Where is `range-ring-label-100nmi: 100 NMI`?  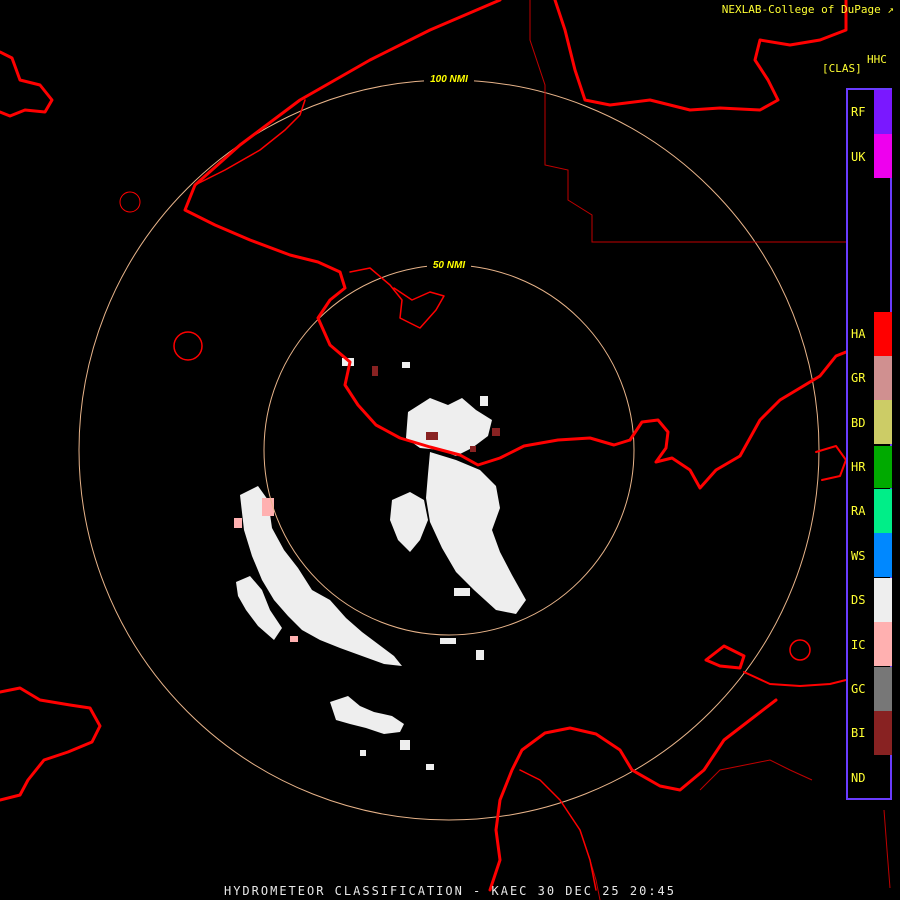
range-ring-label-100nmi: 100 NMI is located at coordinates (449, 79).